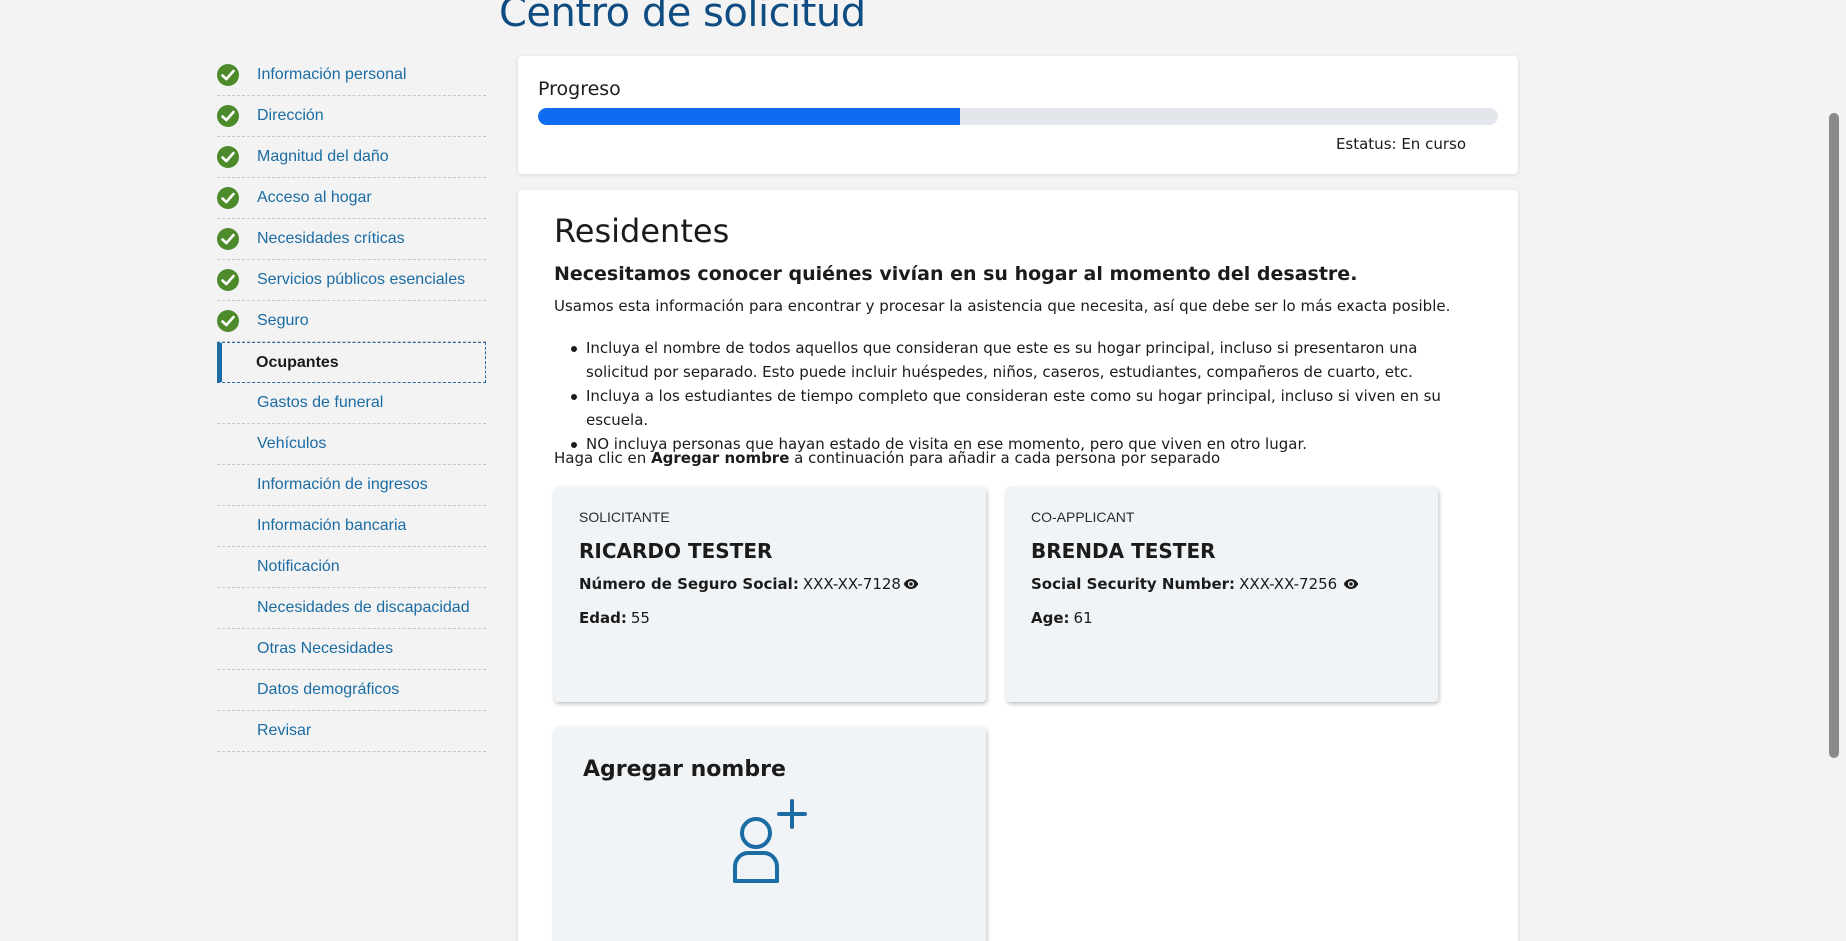  Describe the element at coordinates (851, 584) in the screenshot. I see `ssn-value: XXX-XX-7128` at that location.